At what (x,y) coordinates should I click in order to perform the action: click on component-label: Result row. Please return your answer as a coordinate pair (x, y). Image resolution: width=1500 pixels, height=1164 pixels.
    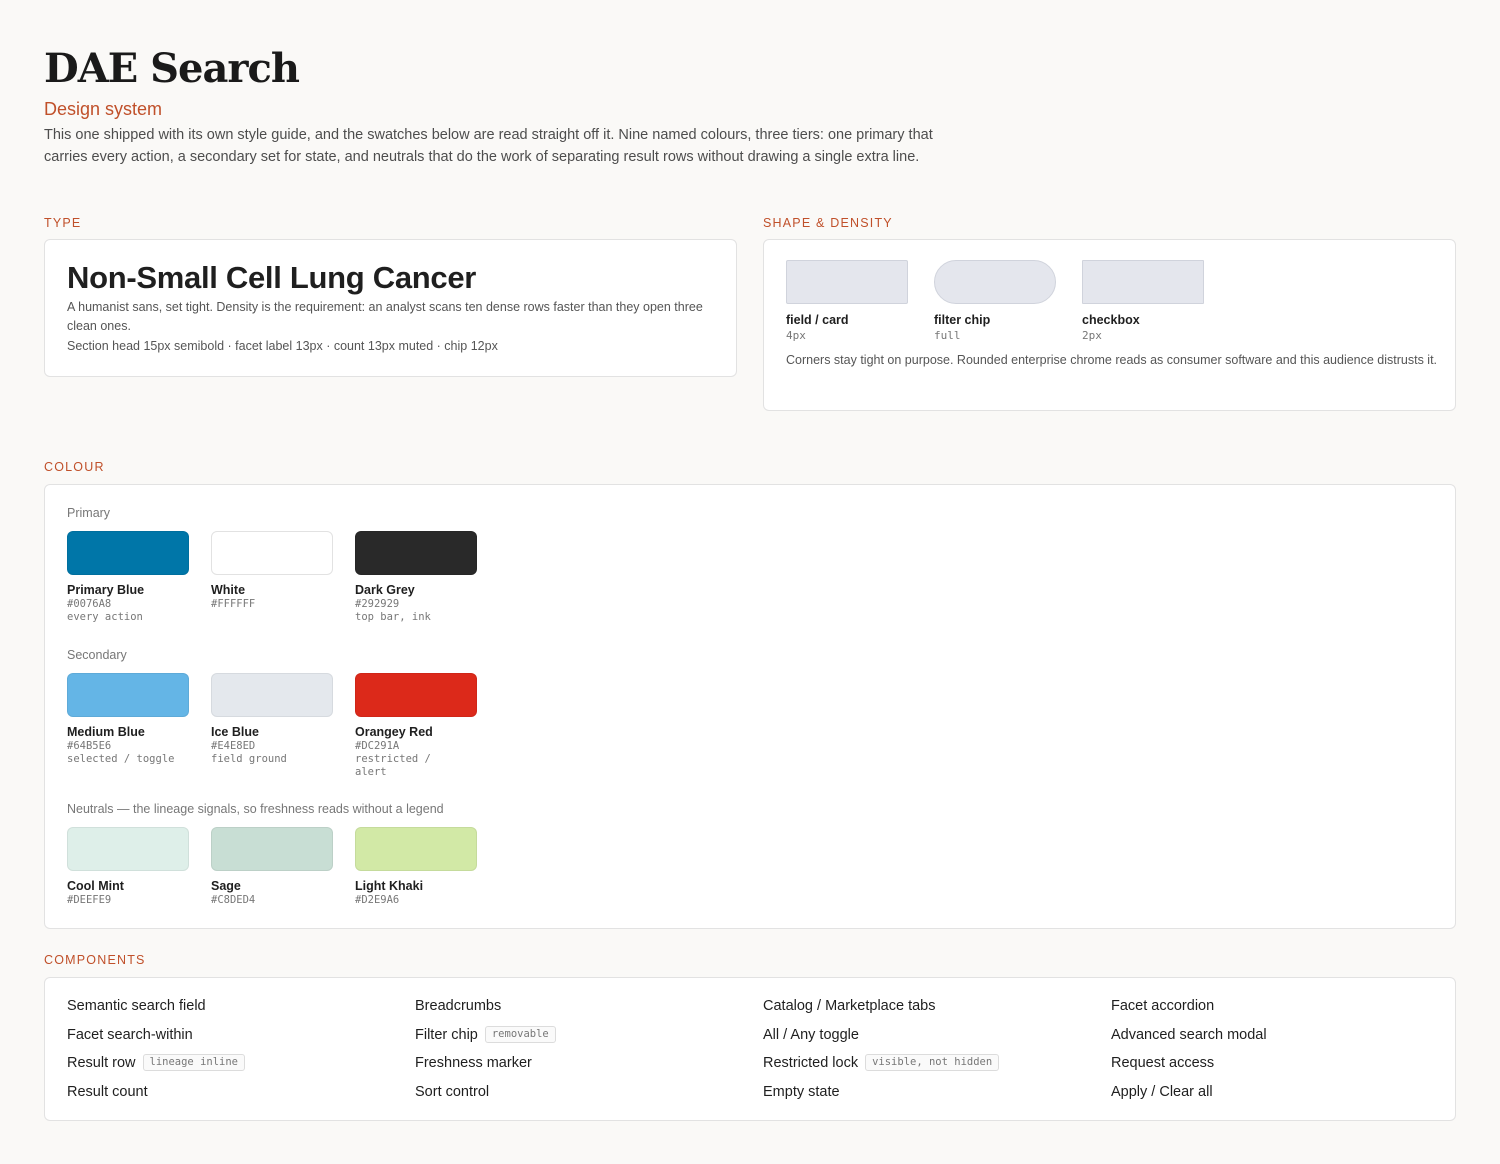
    Looking at the image, I should click on (101, 1063).